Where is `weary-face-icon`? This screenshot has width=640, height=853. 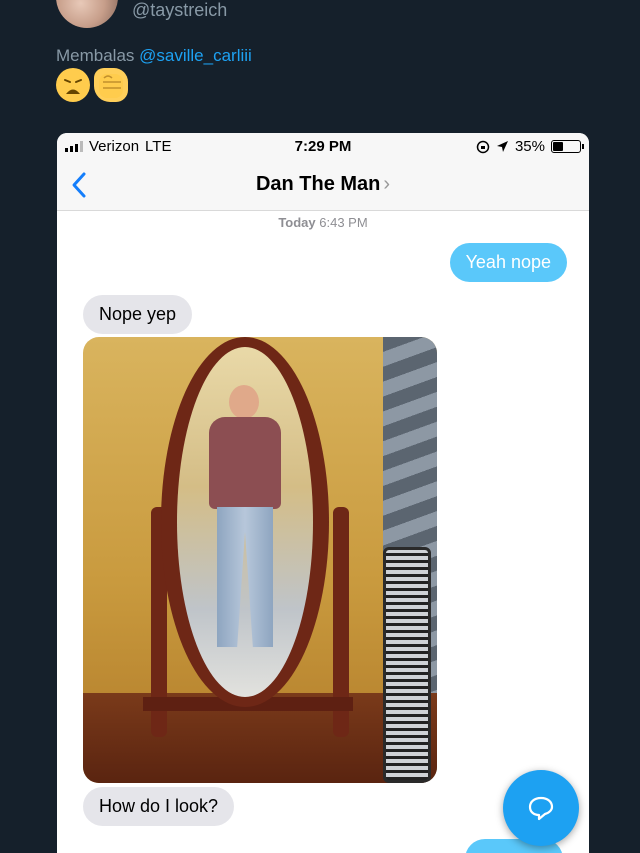 weary-face-icon is located at coordinates (73, 85).